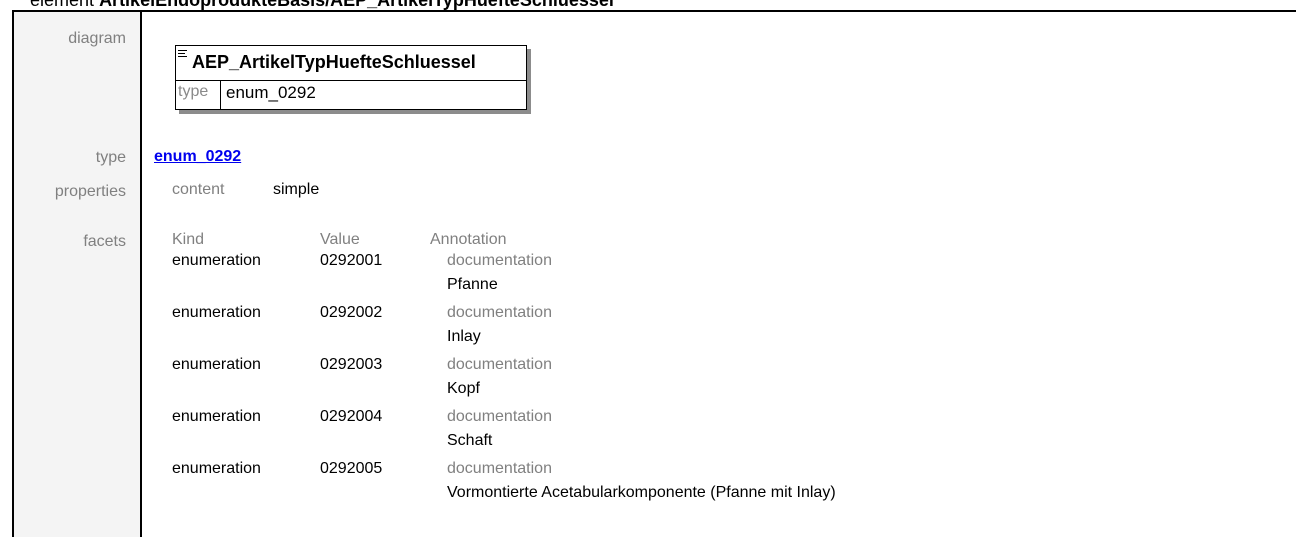 The width and height of the screenshot is (1296, 537). I want to click on type-row: type enum_0292, so click(655, 159).